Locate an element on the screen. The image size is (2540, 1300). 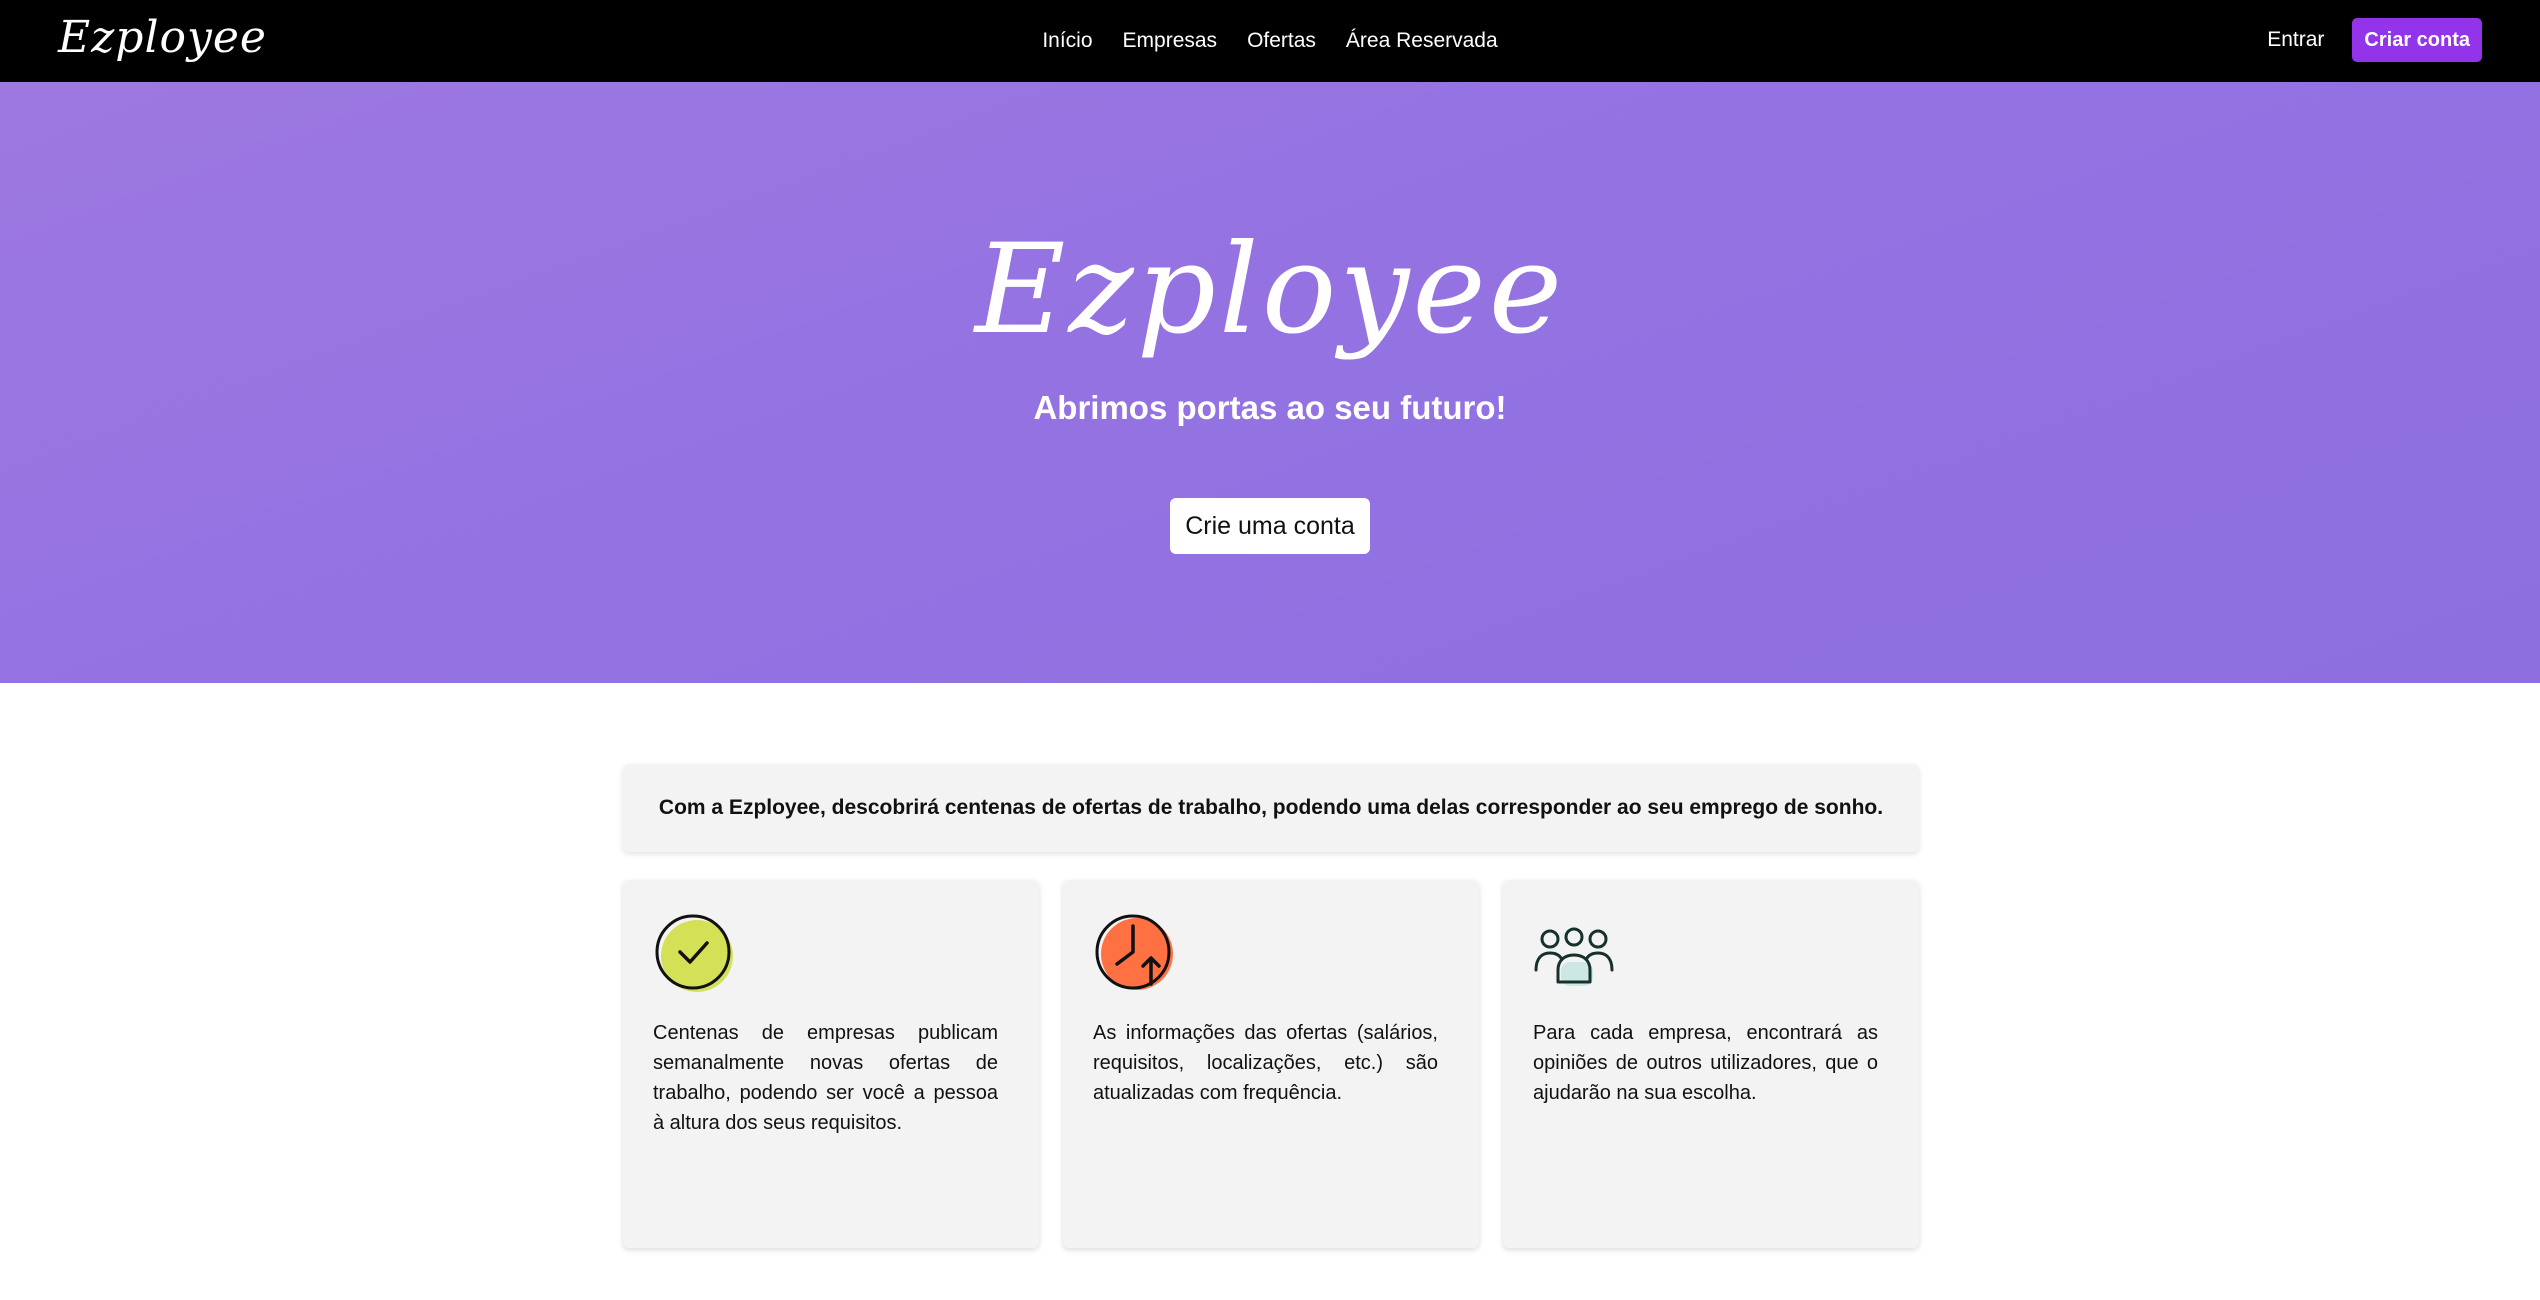
signup-button: Criar conta is located at coordinates (2417, 40).